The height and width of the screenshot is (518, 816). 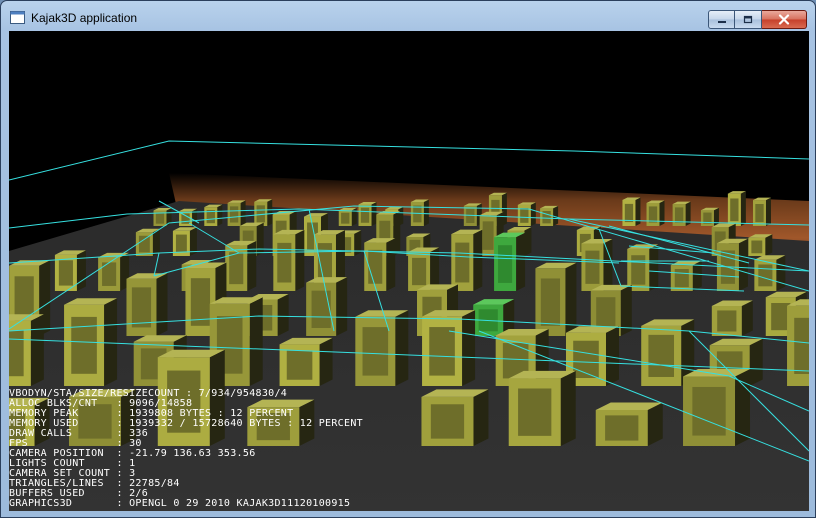 I want to click on minimize-icon, so click(x=721, y=21).